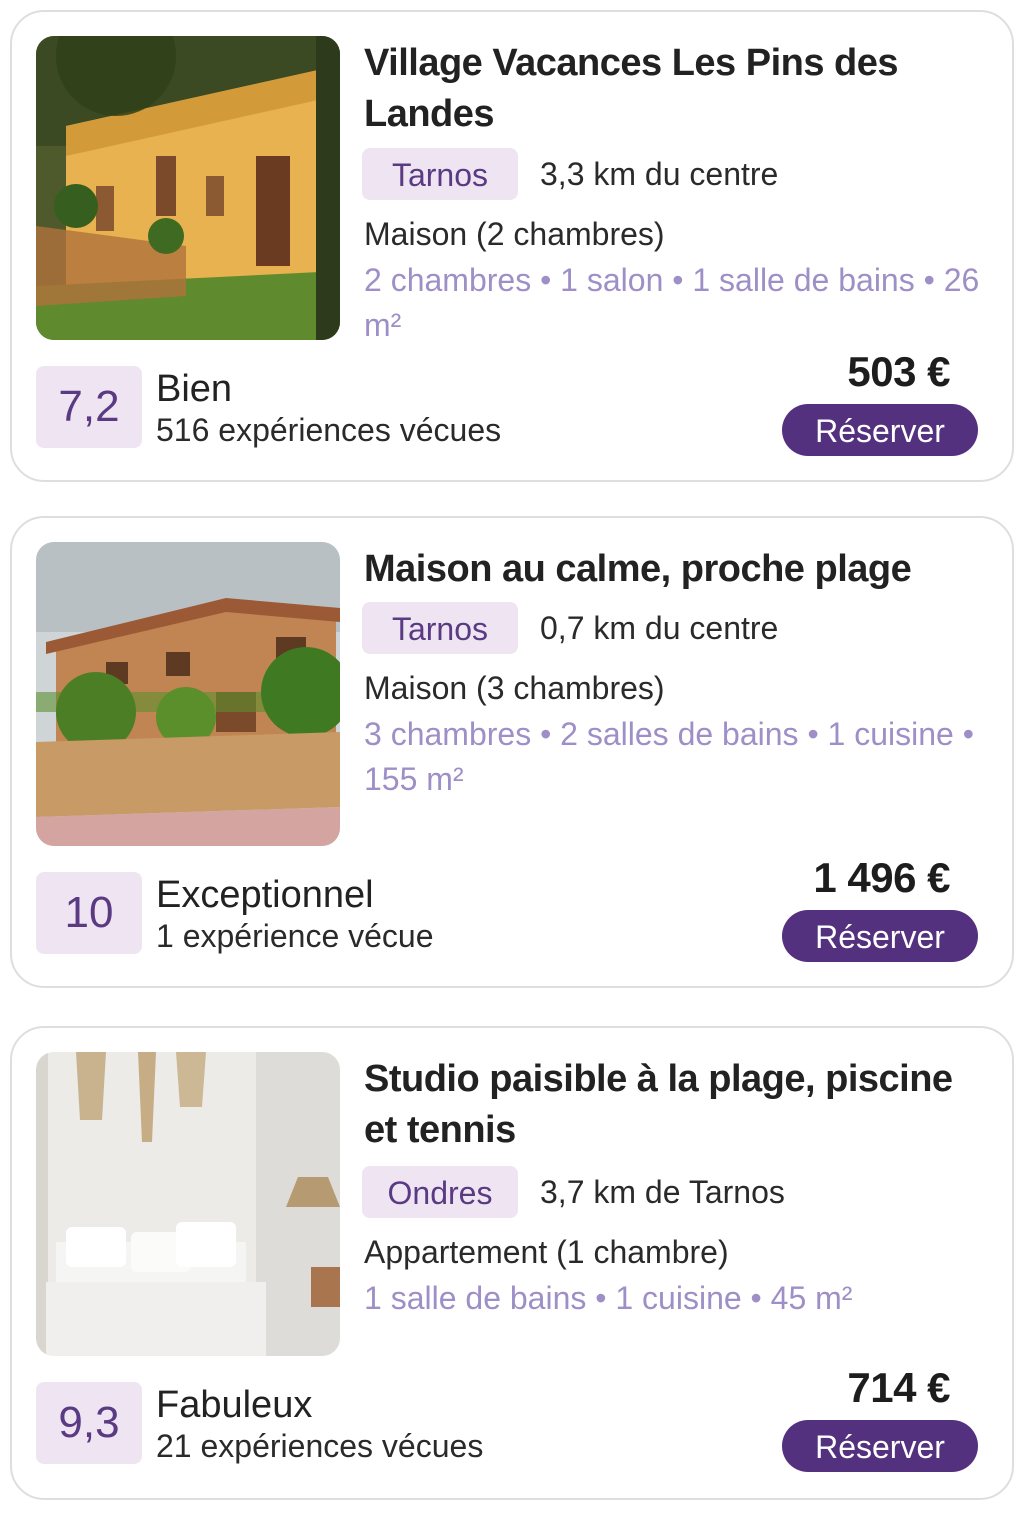 The image size is (1026, 1518). I want to click on price: 503 €, so click(898, 371).